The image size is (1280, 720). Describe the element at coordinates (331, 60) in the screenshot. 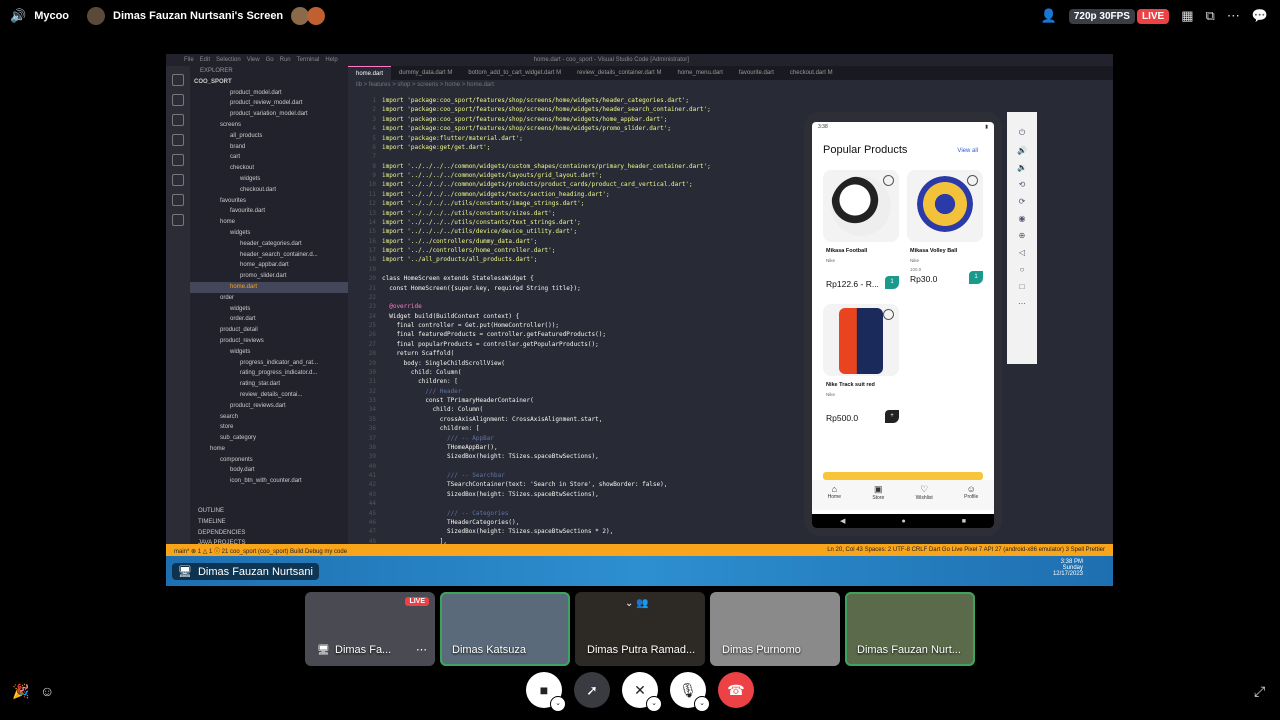

I see `menu-help: Help` at that location.